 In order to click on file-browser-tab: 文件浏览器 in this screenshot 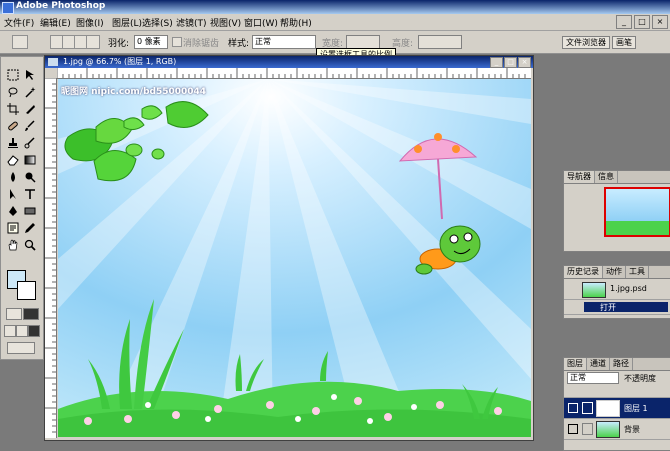, I will do `click(586, 42)`.